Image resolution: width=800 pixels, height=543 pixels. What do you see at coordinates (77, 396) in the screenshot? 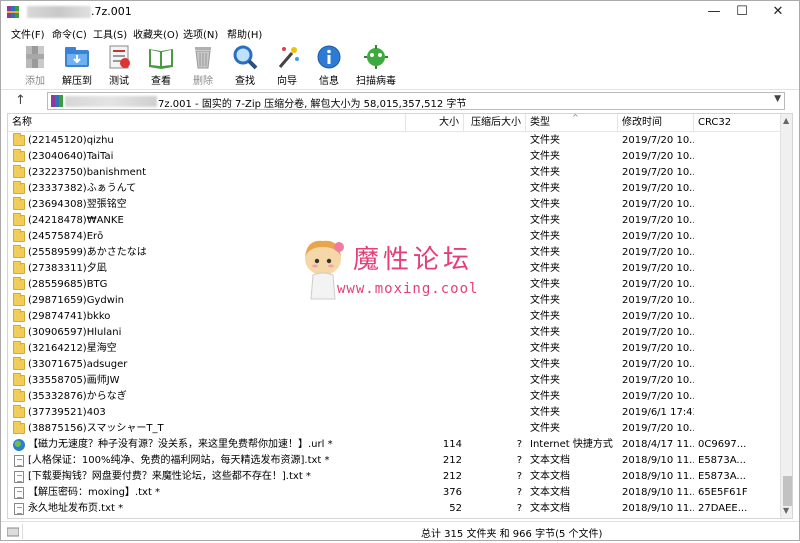
I see `row-name: (35332876)からなぎ` at bounding box center [77, 396].